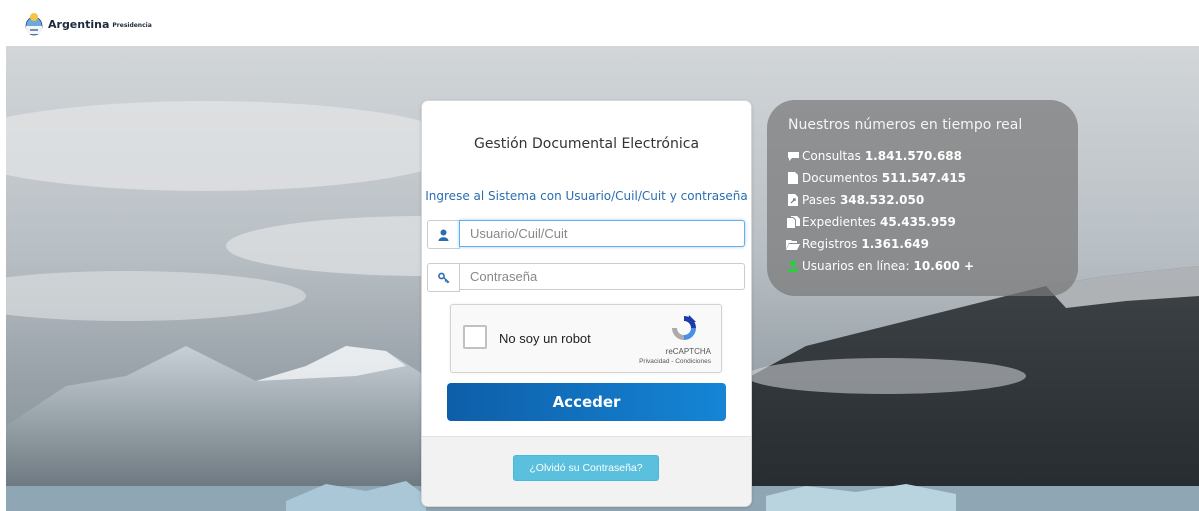  Describe the element at coordinates (830, 244) in the screenshot. I see `stat-label: Registros` at that location.